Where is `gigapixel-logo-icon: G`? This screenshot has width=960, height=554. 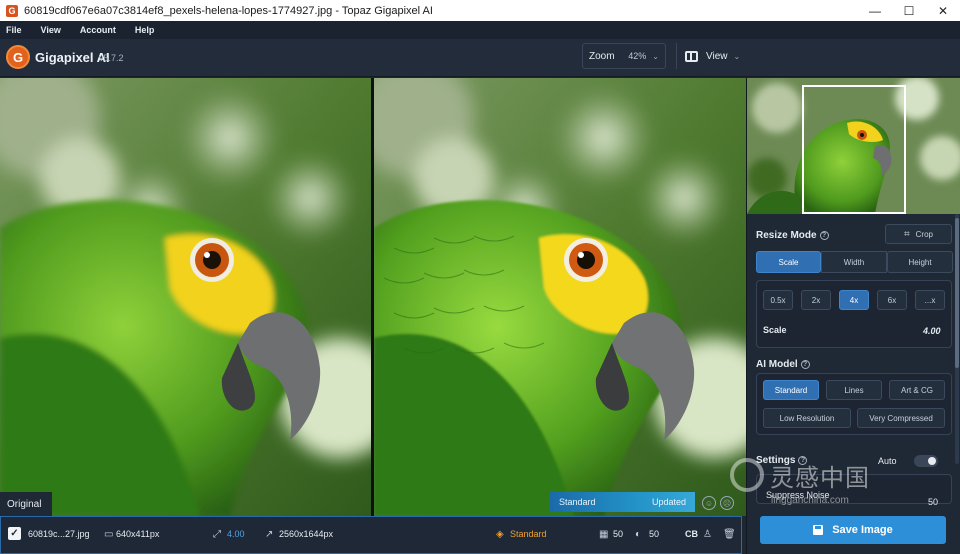 gigapixel-logo-icon: G is located at coordinates (18, 57).